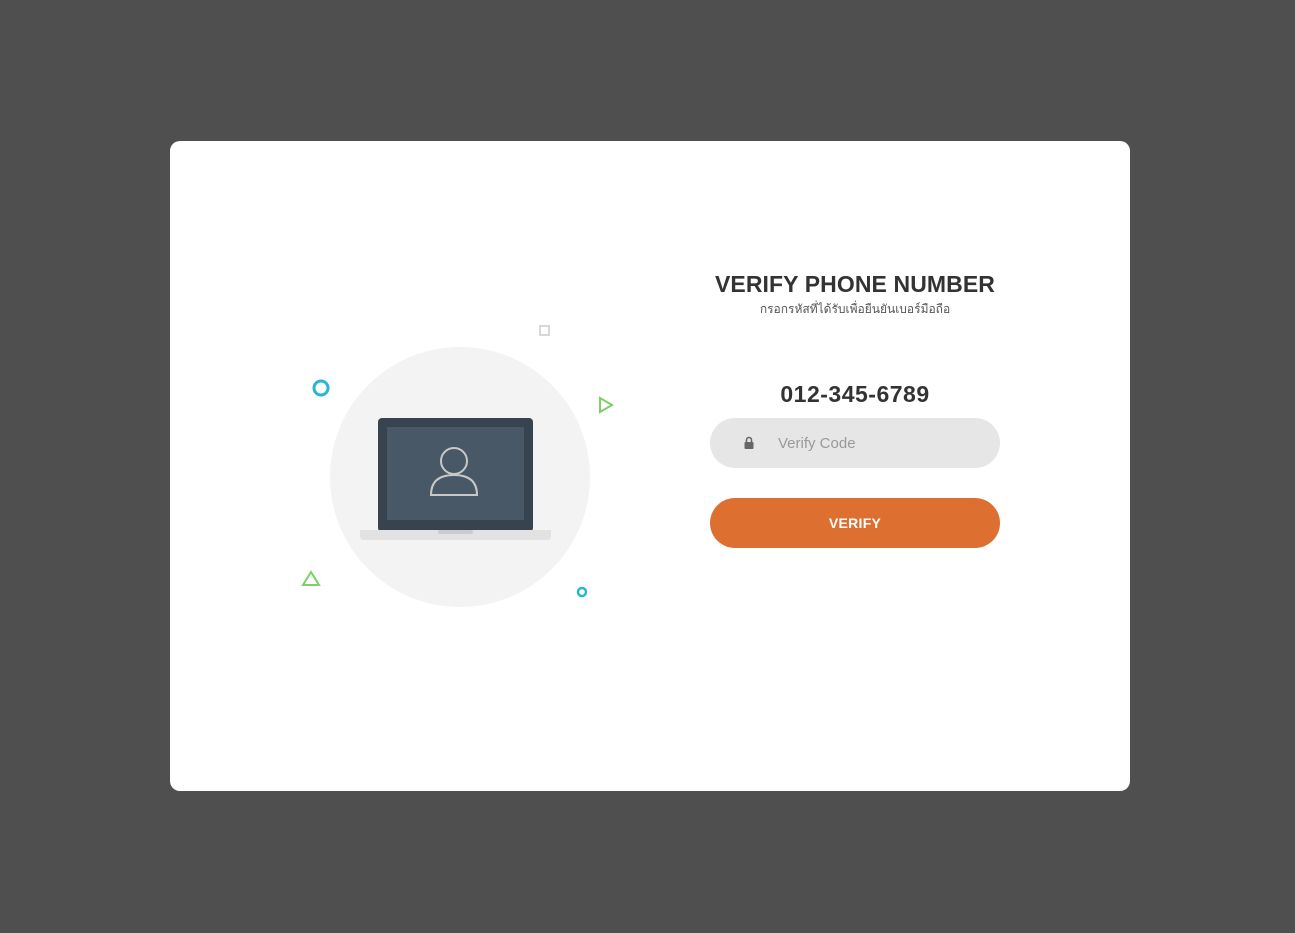 This screenshot has height=933, width=1295. I want to click on verify-button: VERIFY, so click(855, 523).